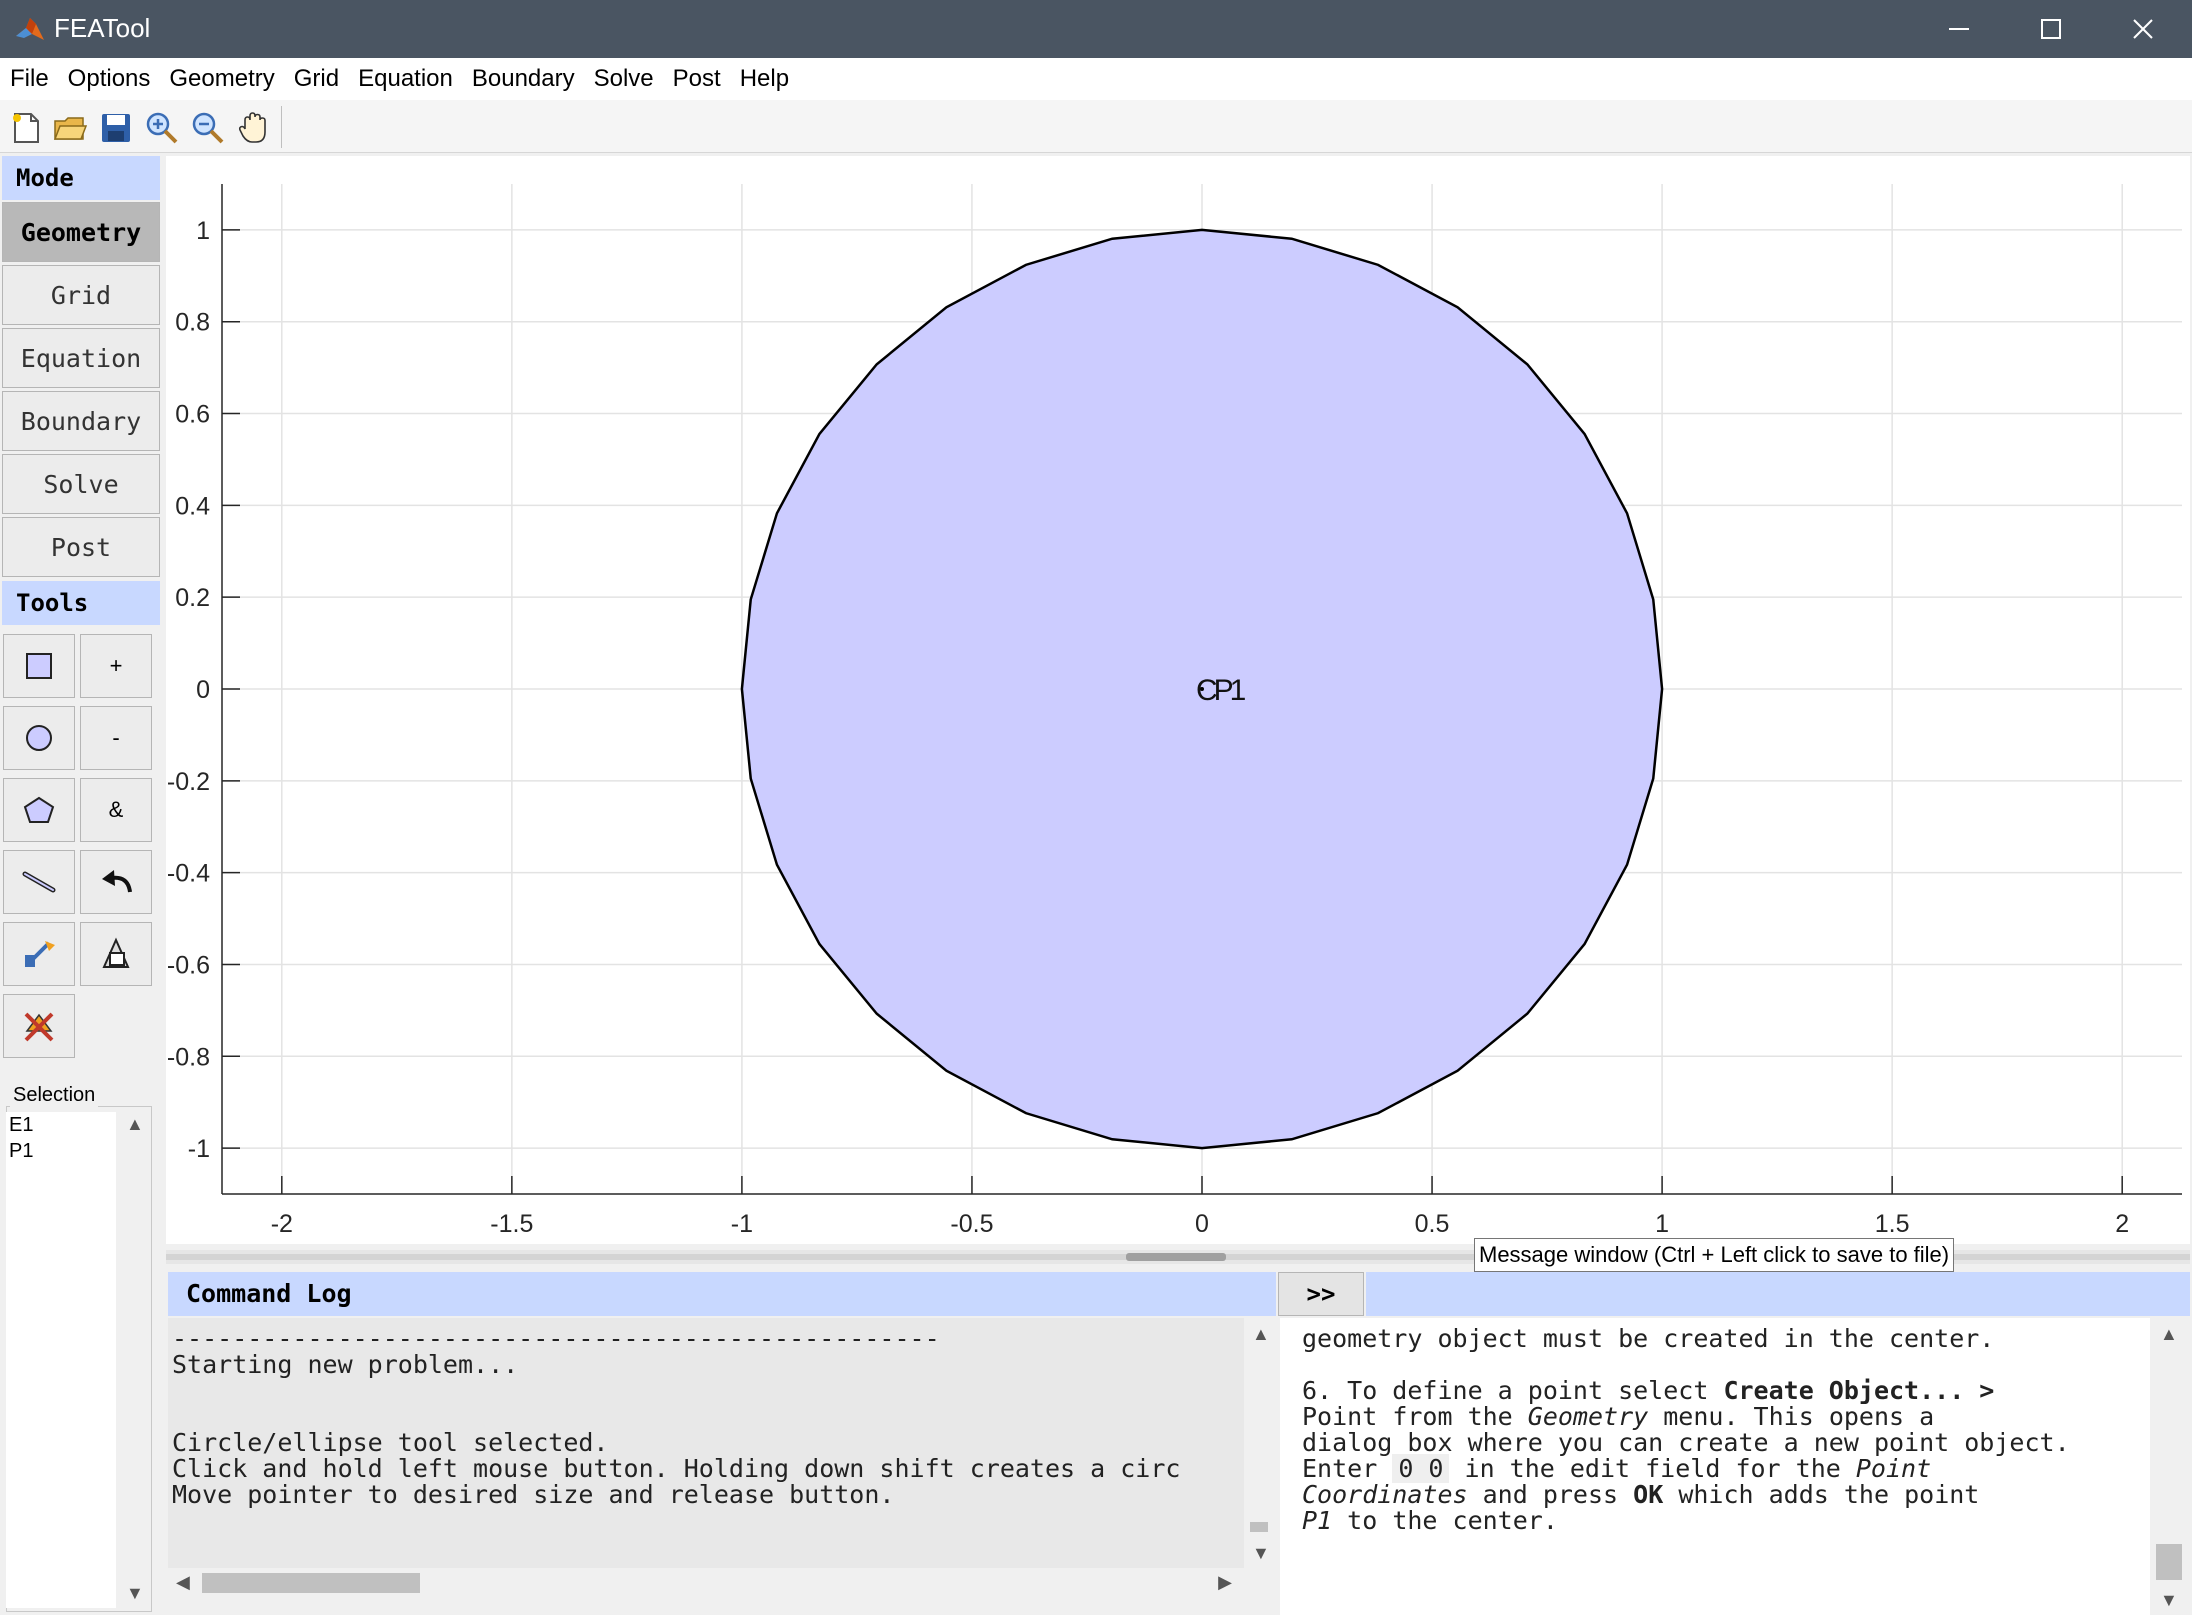 The width and height of the screenshot is (2192, 1615). Describe the element at coordinates (192, 506) in the screenshot. I see `y-tick-label: 0.4` at that location.